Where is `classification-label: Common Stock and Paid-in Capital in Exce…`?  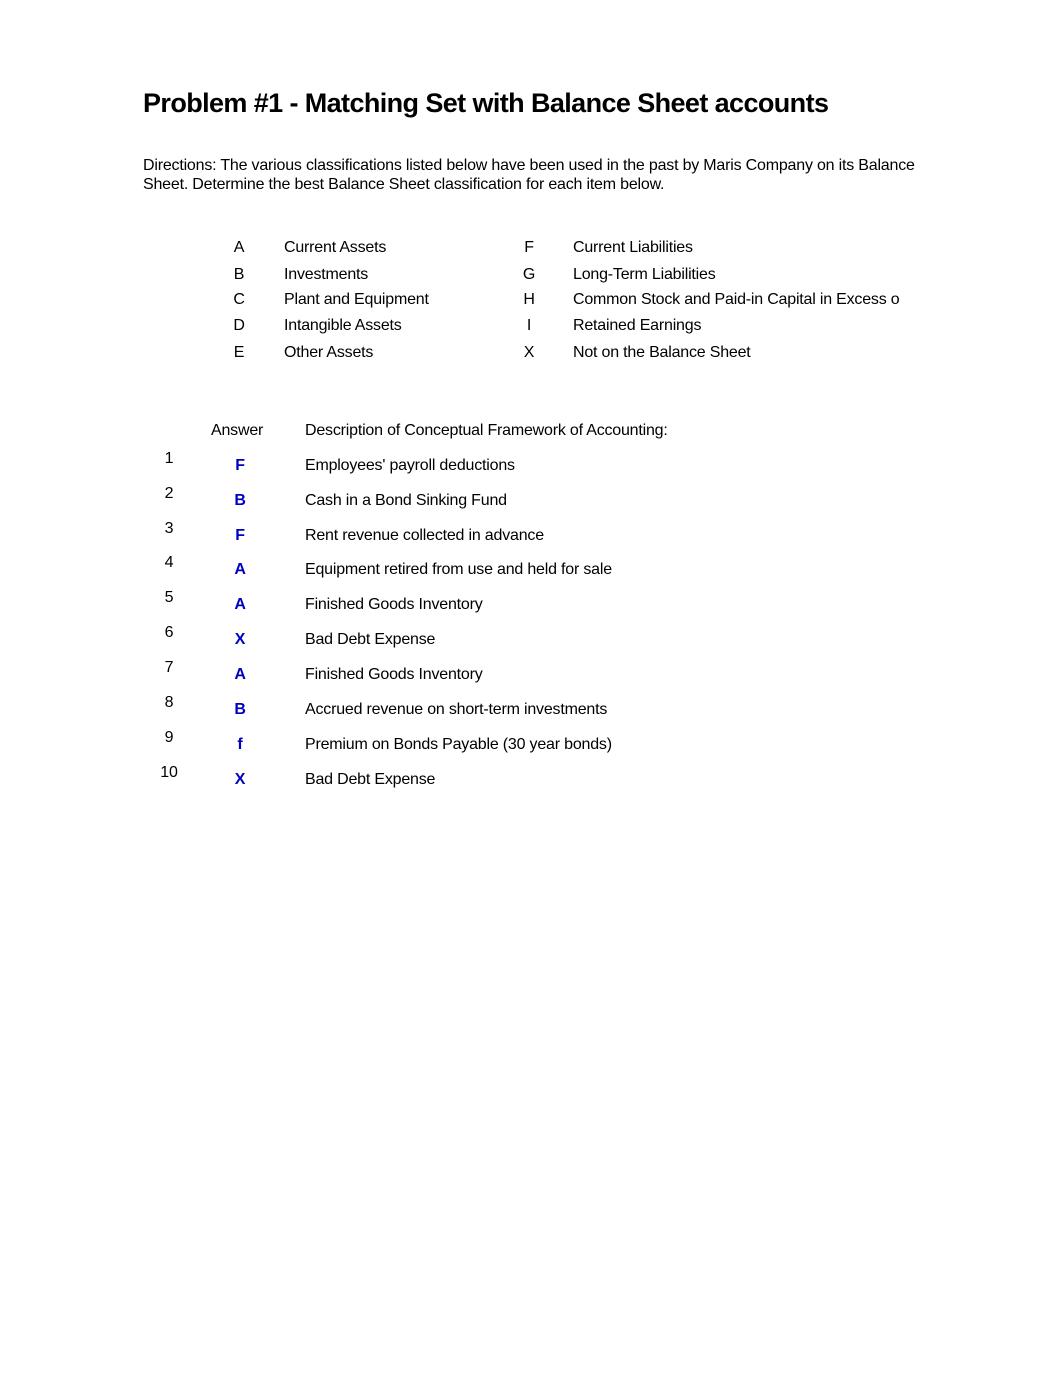 classification-label: Common Stock and Paid-in Capital in Exce… is located at coordinates (736, 299).